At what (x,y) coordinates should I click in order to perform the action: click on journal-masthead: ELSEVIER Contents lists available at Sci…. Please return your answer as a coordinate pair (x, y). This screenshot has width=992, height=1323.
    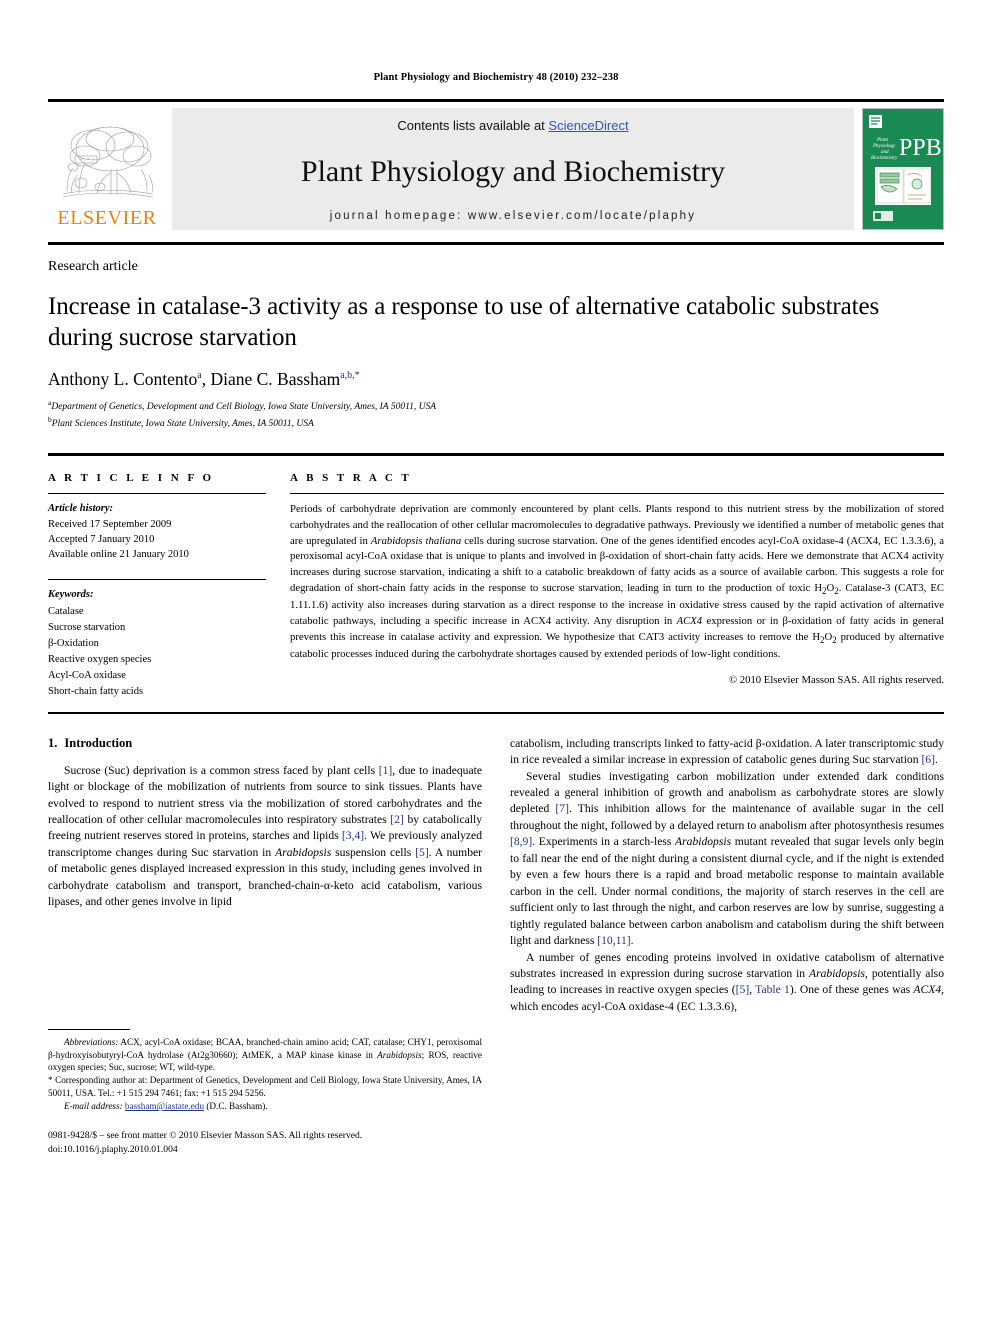
    Looking at the image, I should click on (496, 164).